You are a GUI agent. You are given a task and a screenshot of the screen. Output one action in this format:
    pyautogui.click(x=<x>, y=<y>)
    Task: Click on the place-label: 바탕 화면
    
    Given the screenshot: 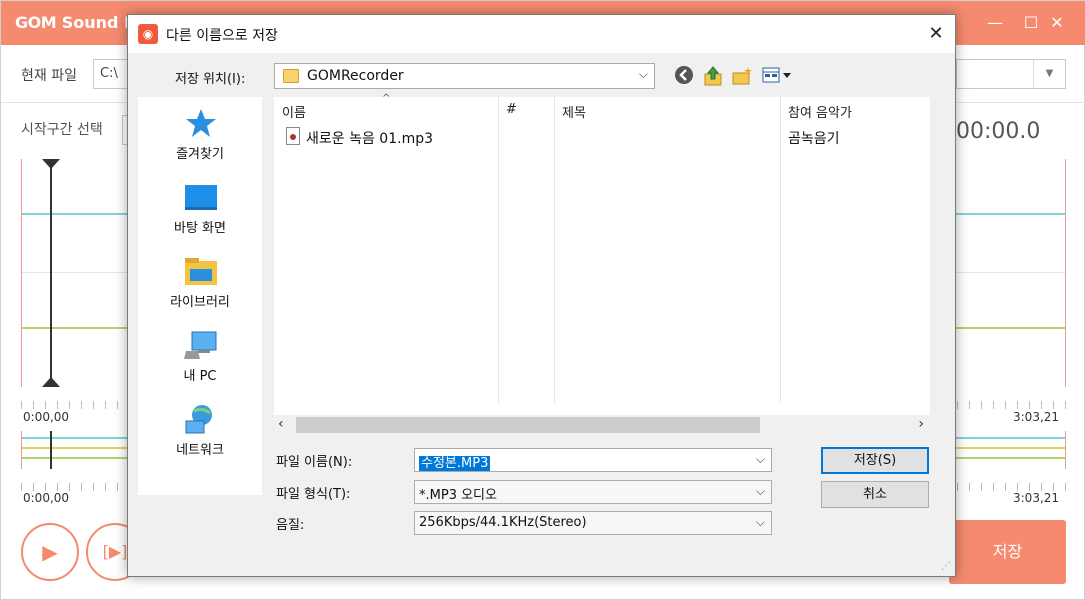 What is the action you would take?
    pyautogui.click(x=200, y=228)
    